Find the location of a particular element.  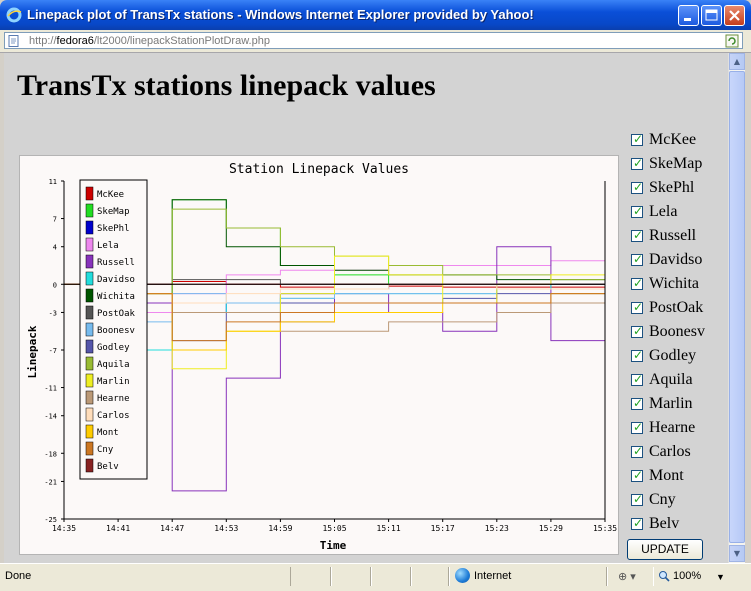

y-tick-label: -25 is located at coordinates (50, 520).